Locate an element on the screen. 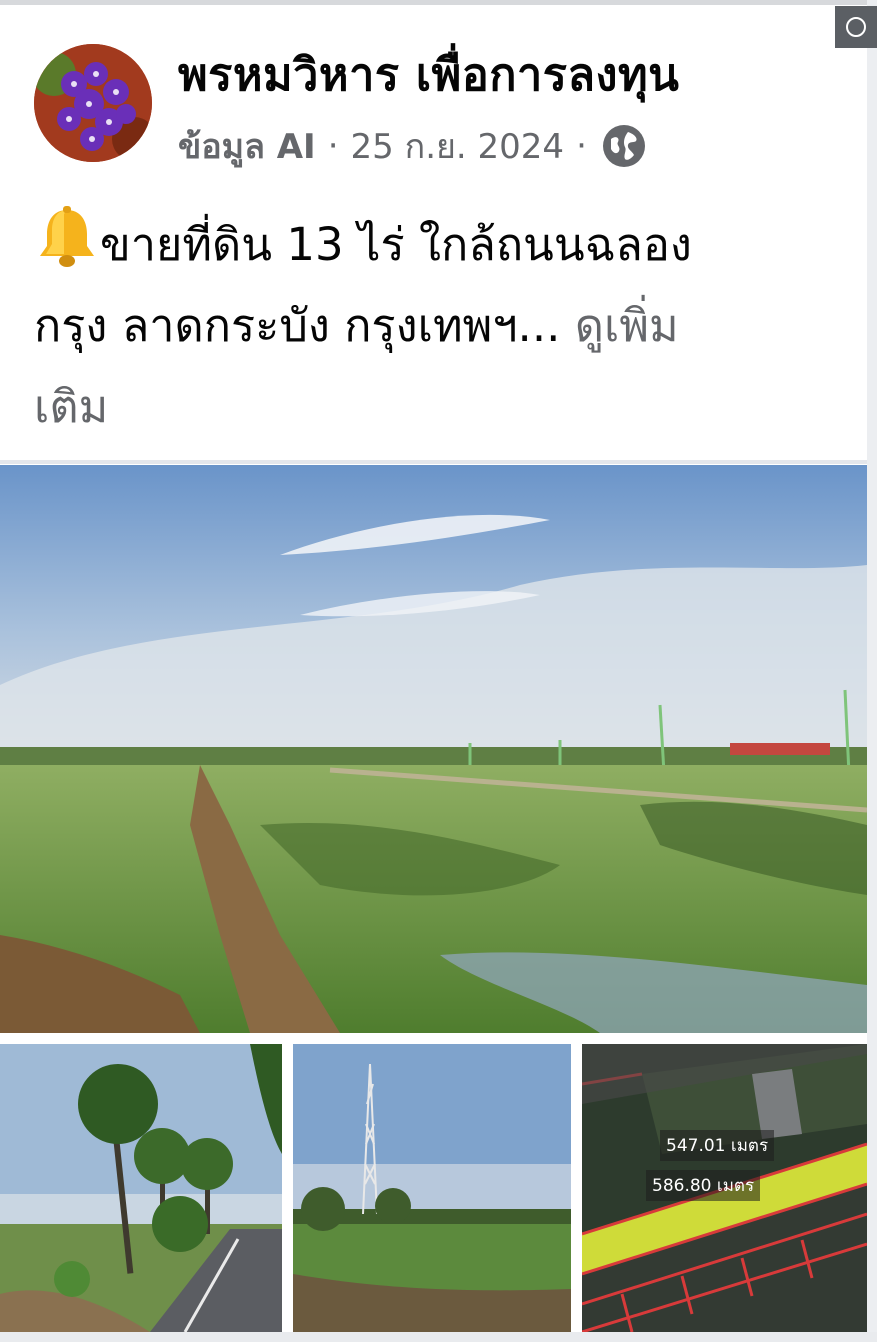  author-label: ข้อมูล AI is located at coordinates (247, 147).